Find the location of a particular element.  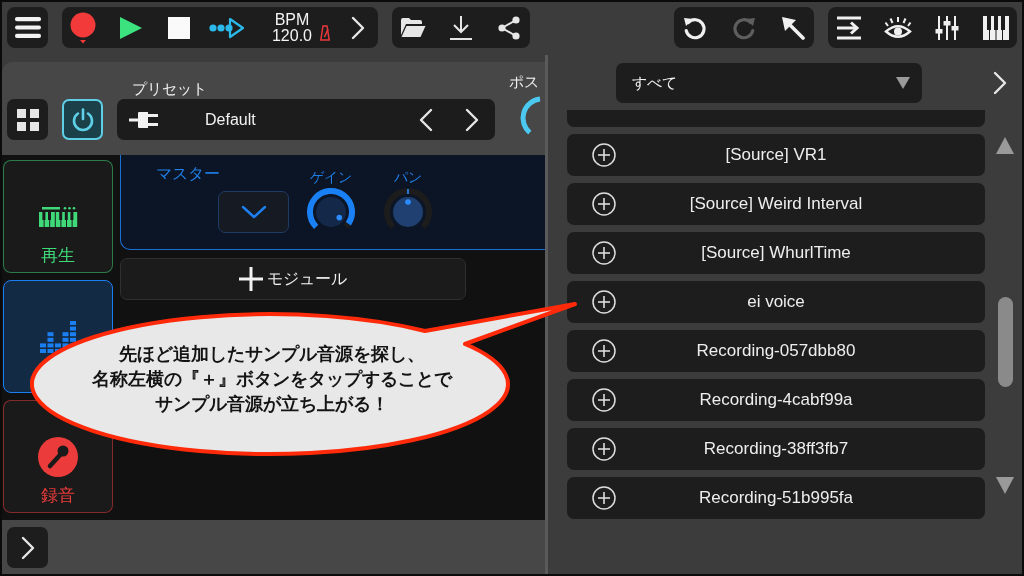

sample-row: ei voice is located at coordinates (776, 302).